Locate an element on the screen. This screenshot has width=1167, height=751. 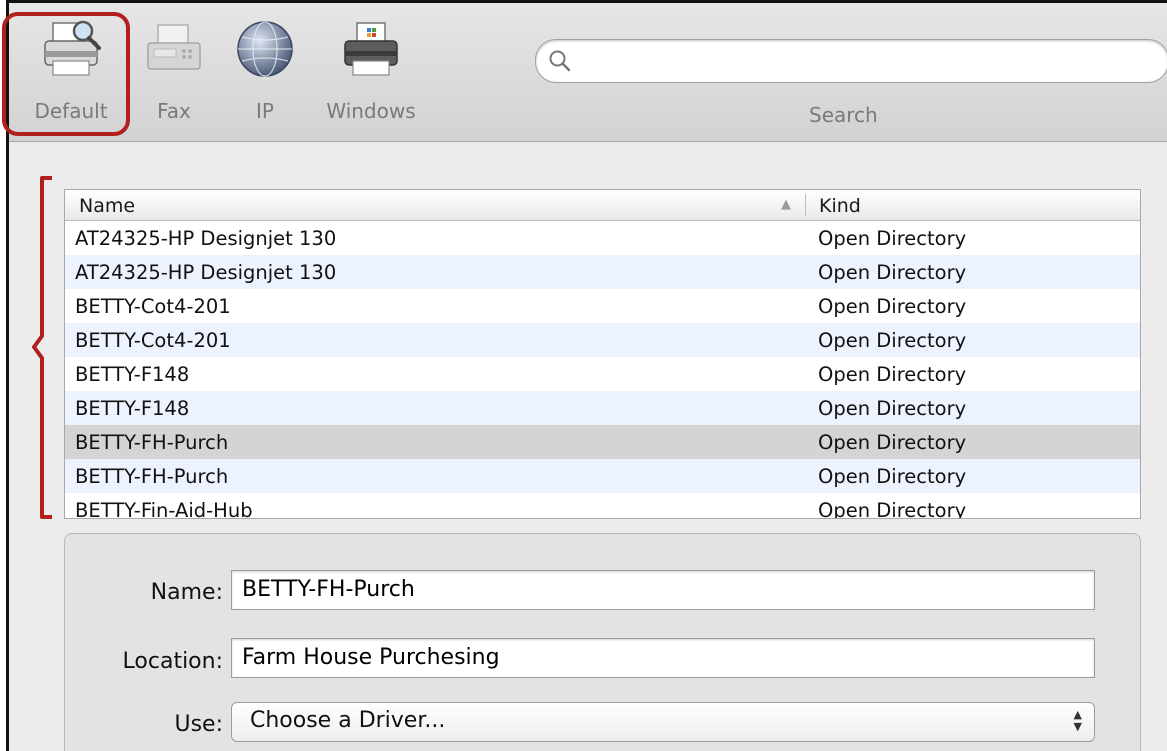
use-field-label: Use: is located at coordinates (198, 724).